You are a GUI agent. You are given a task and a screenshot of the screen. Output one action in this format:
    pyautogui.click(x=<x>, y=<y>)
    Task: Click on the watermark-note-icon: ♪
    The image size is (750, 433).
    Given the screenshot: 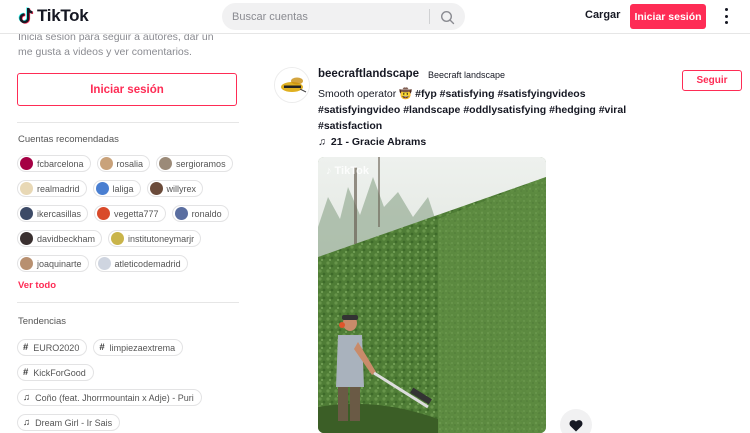 What is the action you would take?
    pyautogui.click(x=329, y=171)
    